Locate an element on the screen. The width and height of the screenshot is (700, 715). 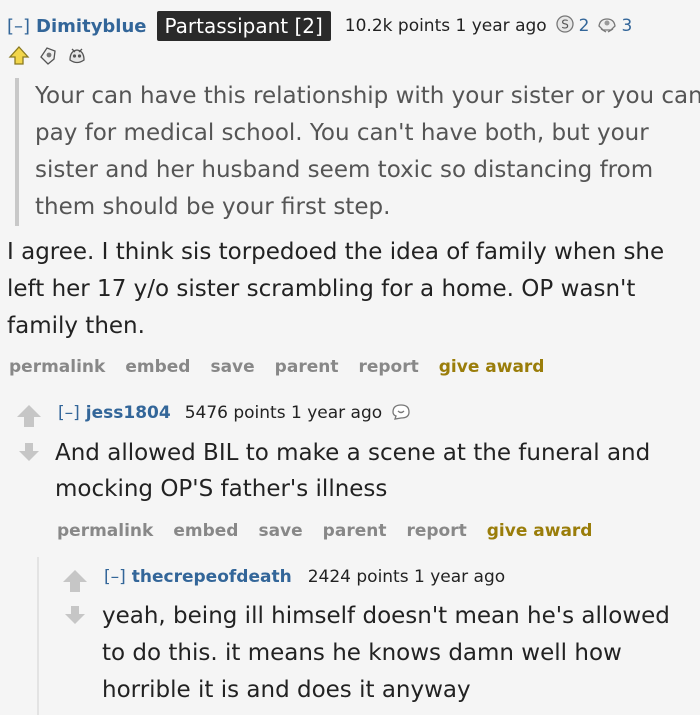
silver-award-icon: S is located at coordinates (565, 26).